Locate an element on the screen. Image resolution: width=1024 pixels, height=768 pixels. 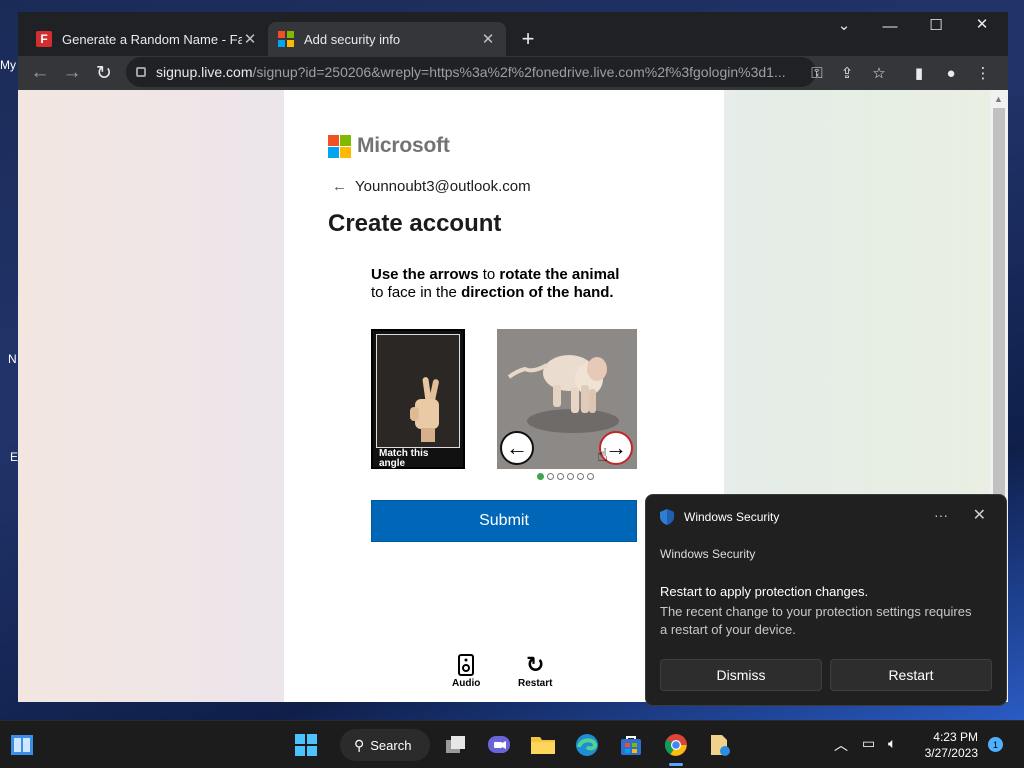
toast-app-name: Windows Security is located at coordinates (732, 517).